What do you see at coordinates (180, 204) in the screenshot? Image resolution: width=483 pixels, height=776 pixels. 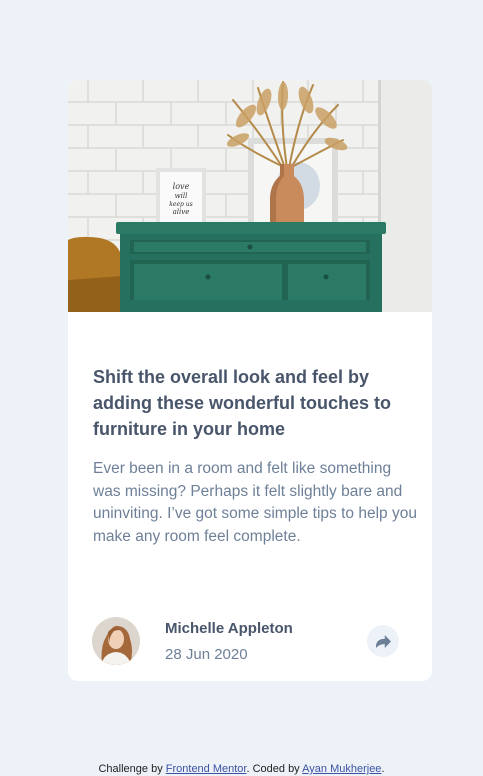 I see `frame-text-line: keep us` at bounding box center [180, 204].